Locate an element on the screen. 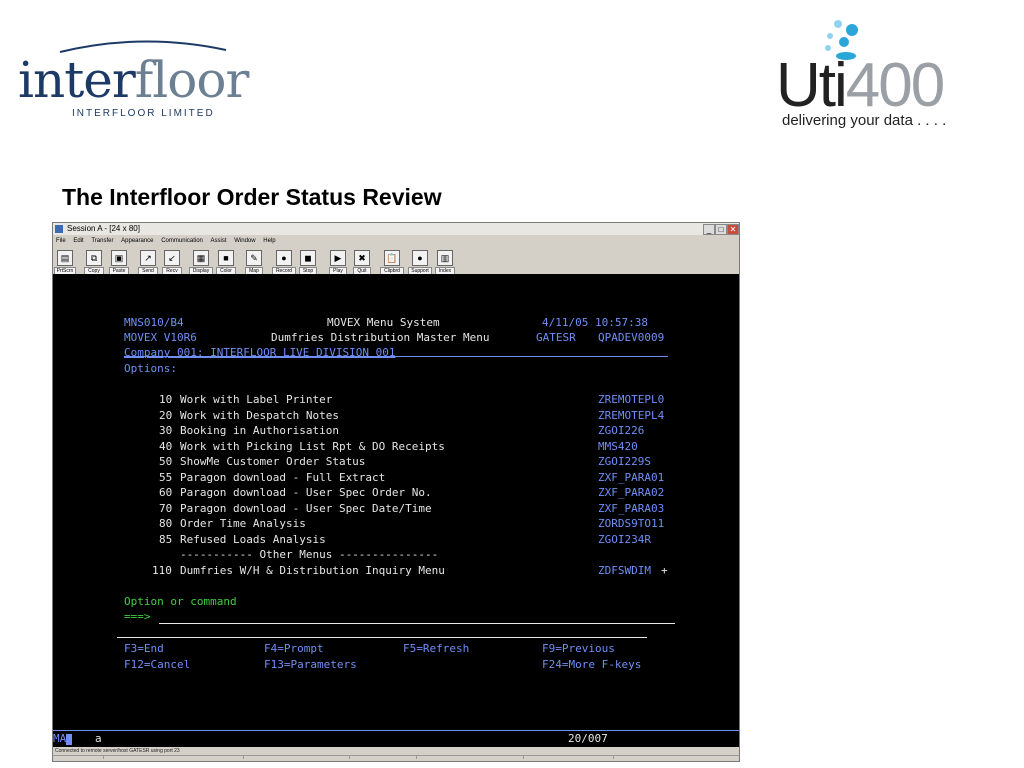 The width and height of the screenshot is (1024, 768). menu-appearance: Appearance is located at coordinates (137, 241).